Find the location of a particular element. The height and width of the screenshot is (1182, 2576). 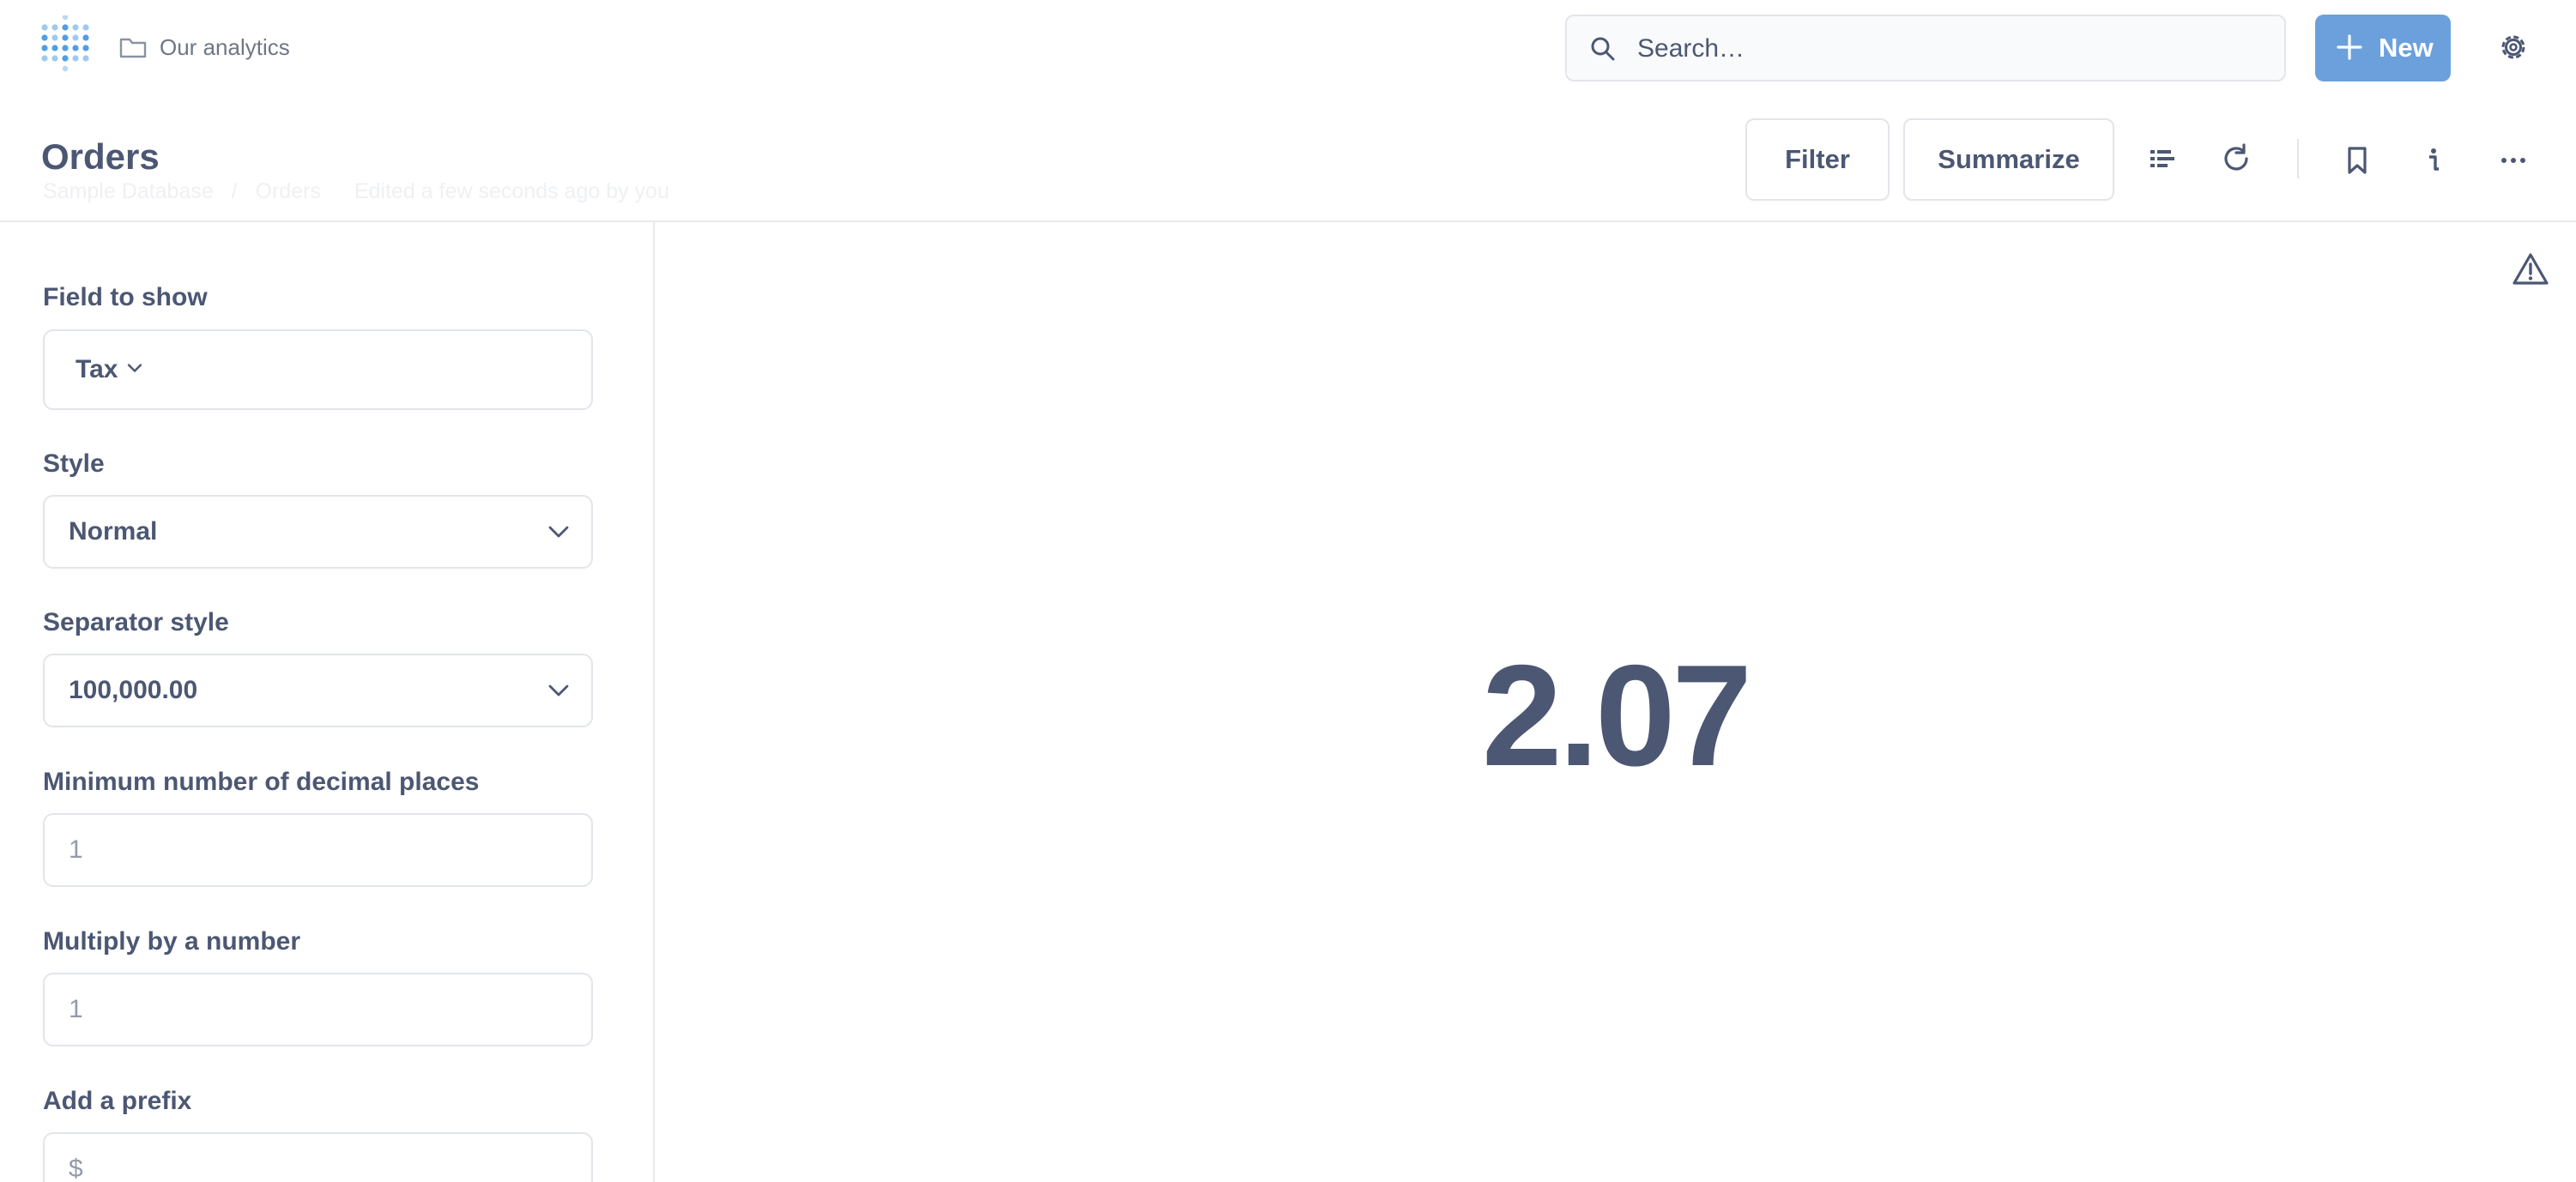

separator-style-label: Separator style is located at coordinates (136, 622).